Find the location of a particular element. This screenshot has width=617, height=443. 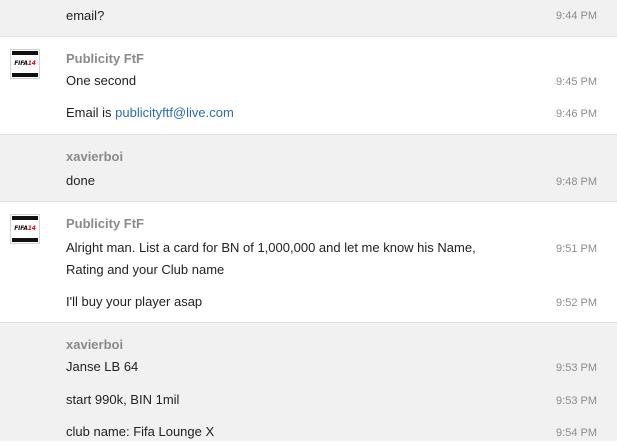

message-timestamp: 9:51 PM is located at coordinates (576, 249).